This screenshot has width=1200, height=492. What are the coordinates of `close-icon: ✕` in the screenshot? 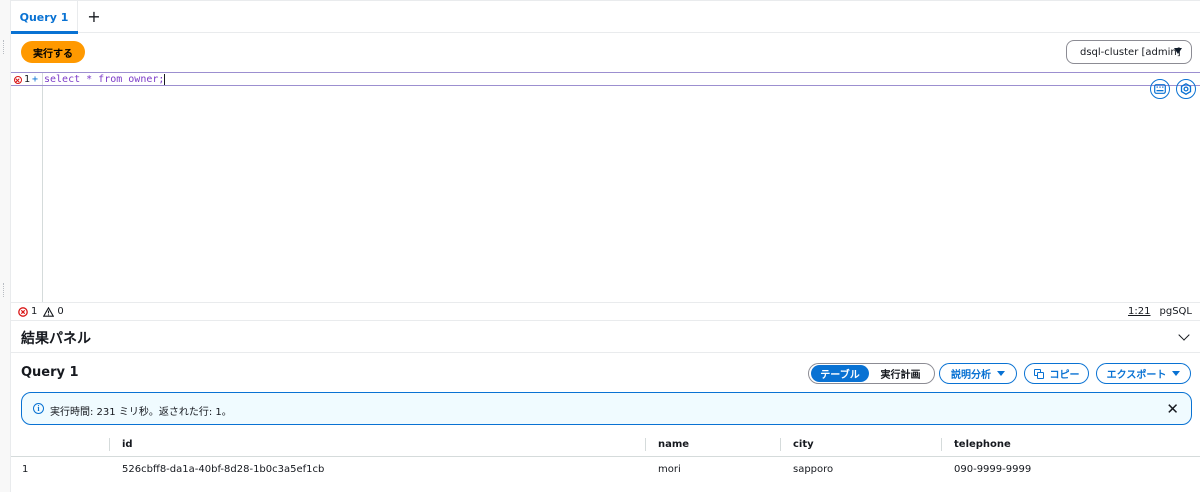 It's located at (1172, 409).